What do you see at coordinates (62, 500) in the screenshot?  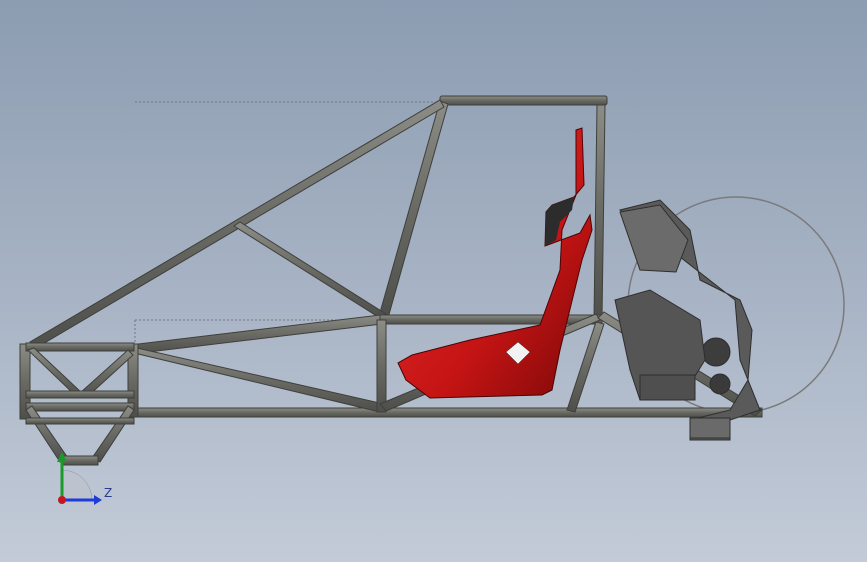 I see `x-axis-origin-icon` at bounding box center [62, 500].